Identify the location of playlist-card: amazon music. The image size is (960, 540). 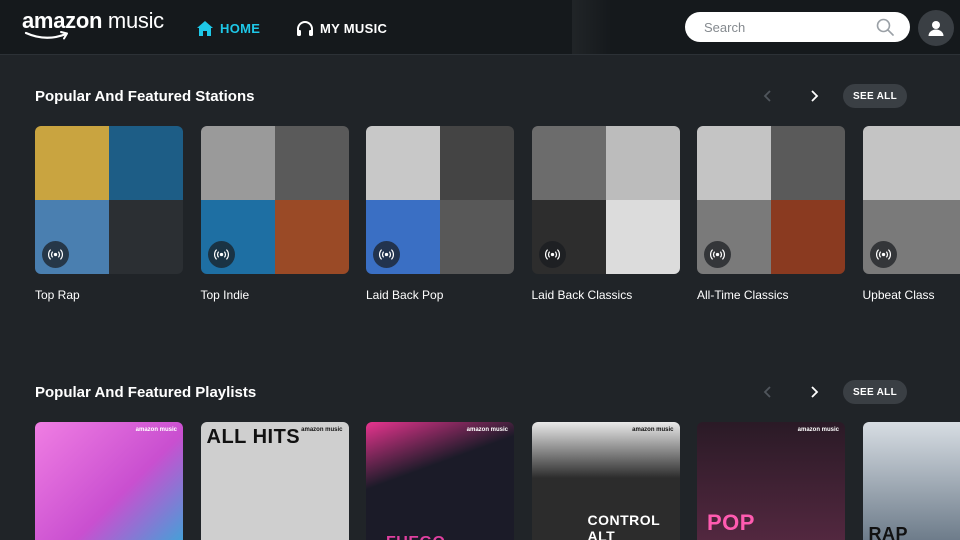
(109, 481).